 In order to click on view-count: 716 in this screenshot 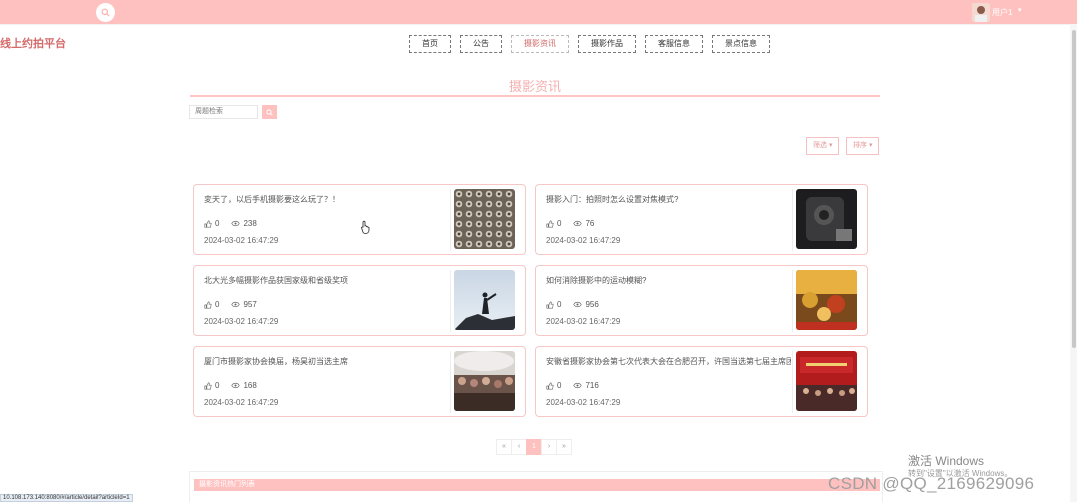, I will do `click(592, 385)`.